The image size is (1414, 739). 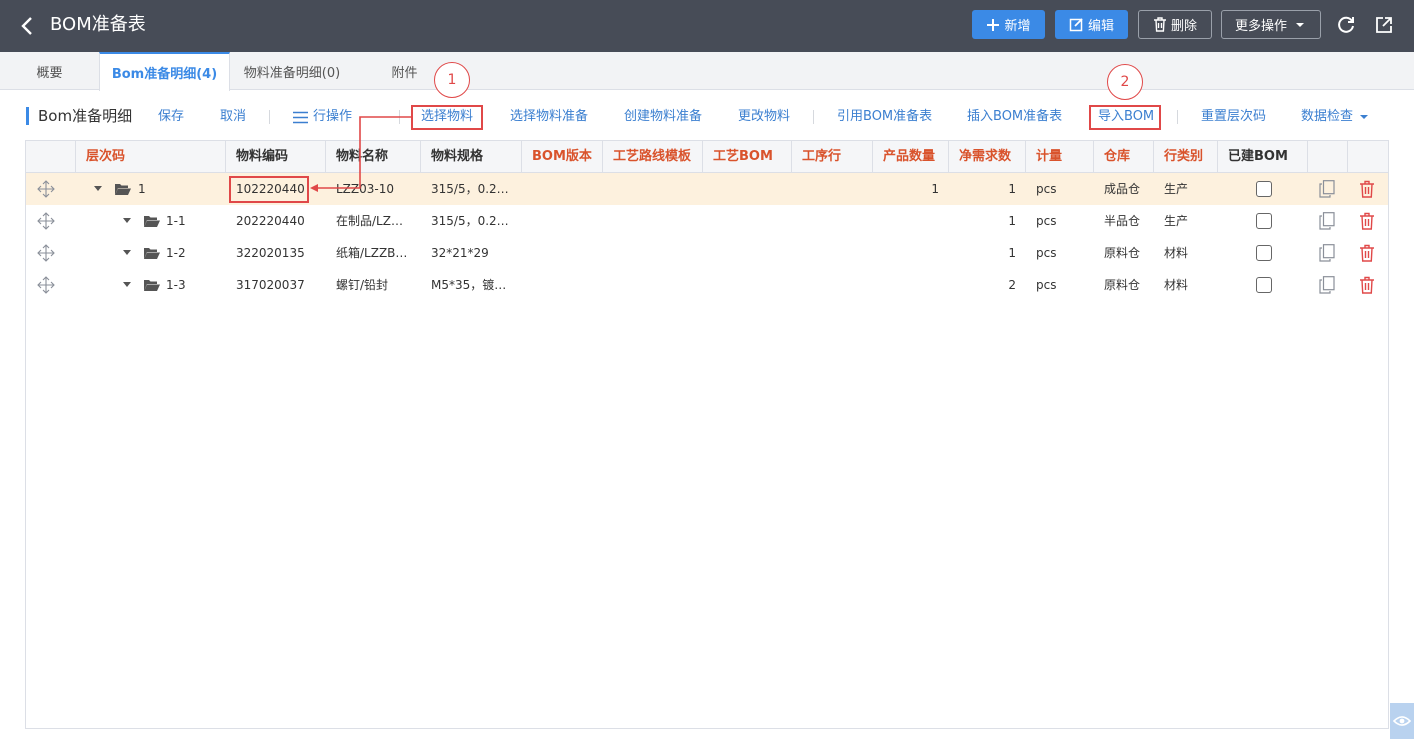 I want to click on column-header-craft-bom: 工艺BOM, so click(x=747, y=157).